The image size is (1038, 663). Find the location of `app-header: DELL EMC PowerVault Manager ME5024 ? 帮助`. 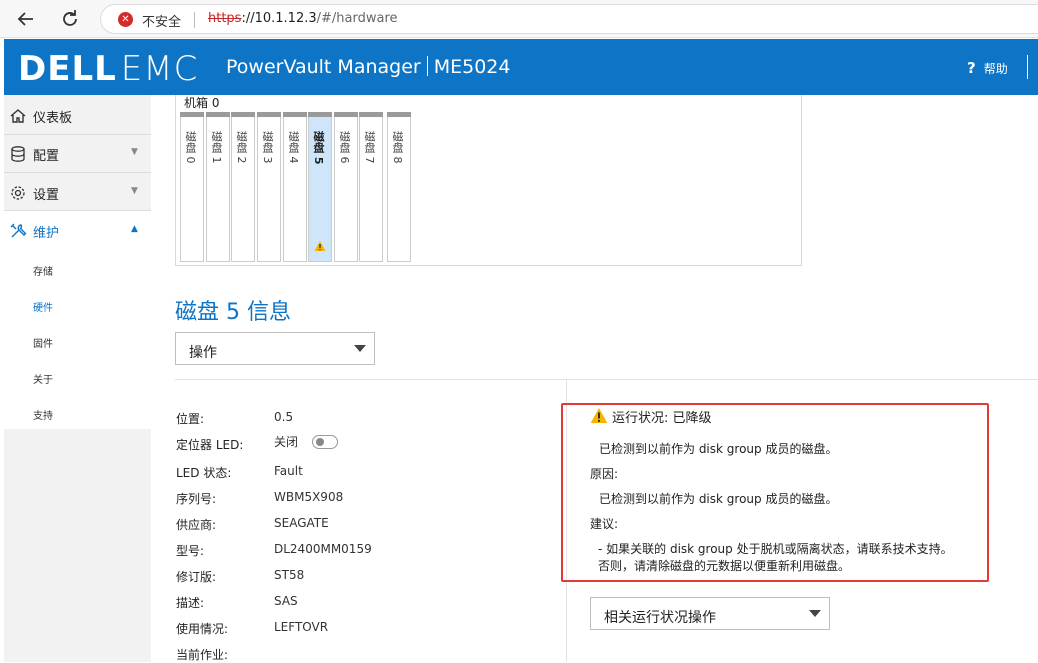

app-header: DELL EMC PowerVault Manager ME5024 ? 帮助 is located at coordinates (521, 67).